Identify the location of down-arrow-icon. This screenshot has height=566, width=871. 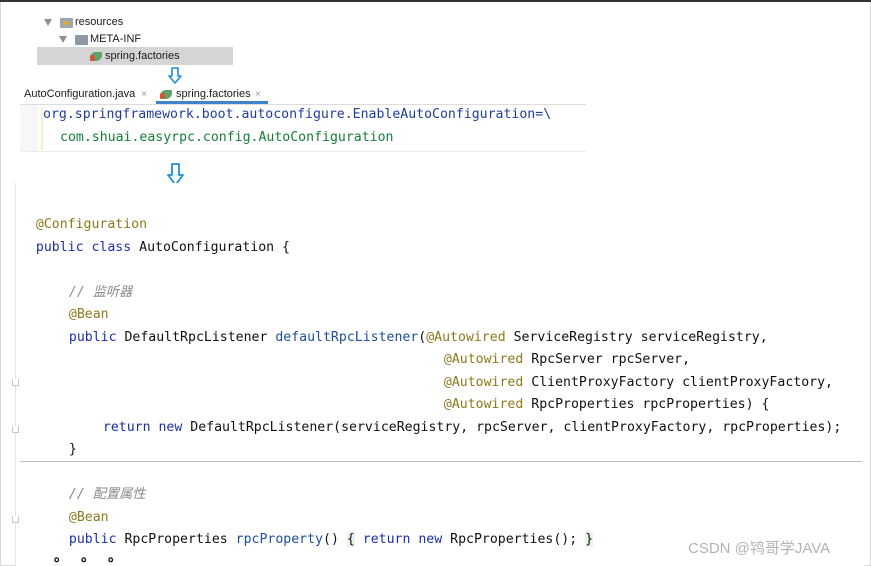
(175, 75).